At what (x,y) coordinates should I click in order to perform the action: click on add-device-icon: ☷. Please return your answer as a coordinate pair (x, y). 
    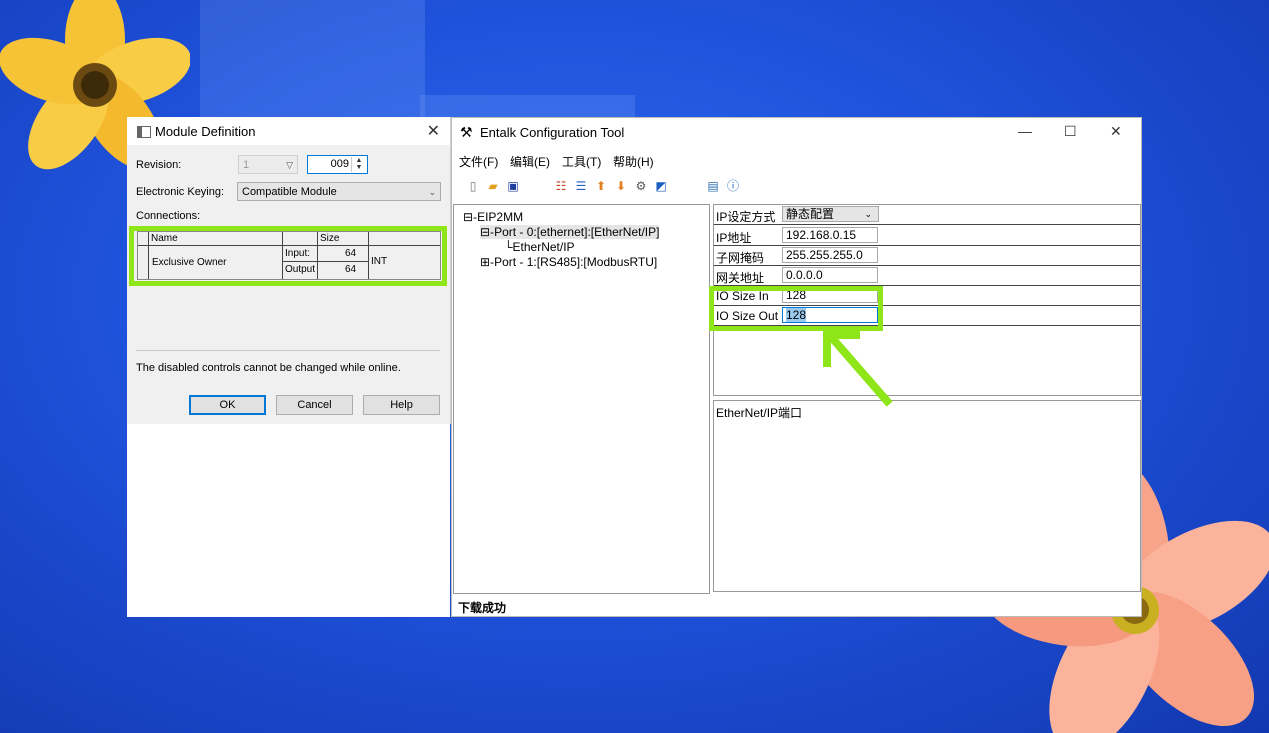
    Looking at the image, I should click on (561, 186).